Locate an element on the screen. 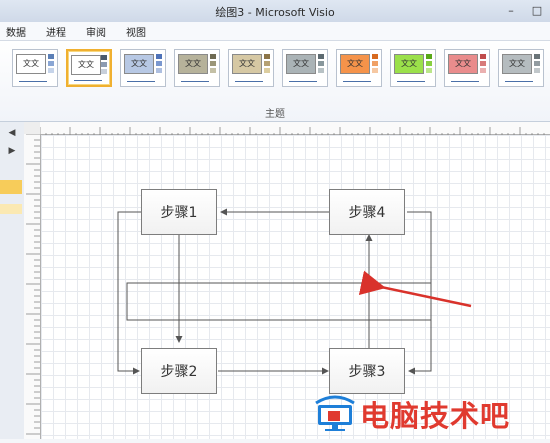  step-2-box: 步骤2 is located at coordinates (179, 371).